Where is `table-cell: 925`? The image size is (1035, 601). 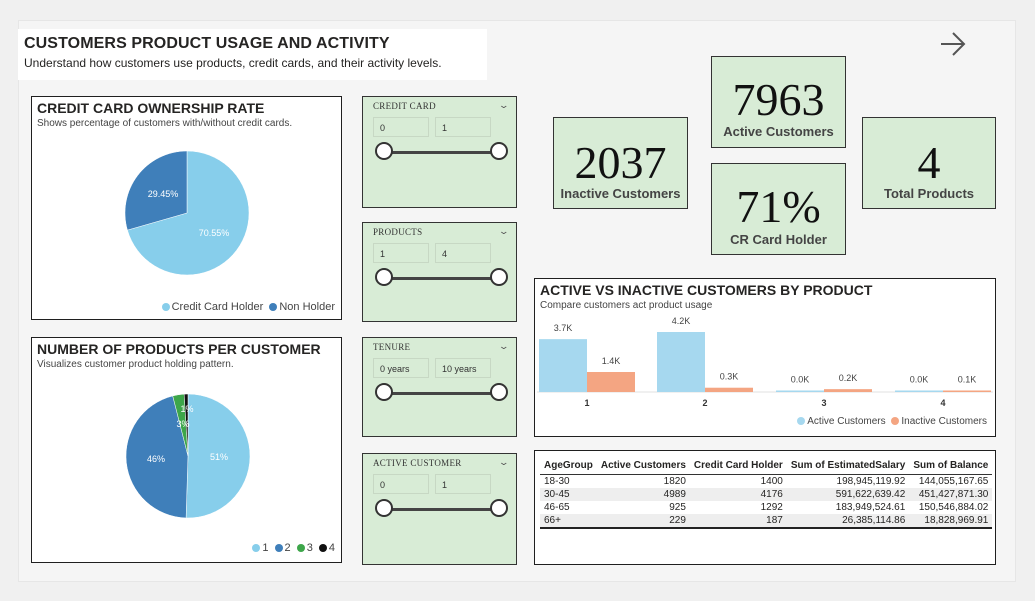 table-cell: 925 is located at coordinates (677, 507).